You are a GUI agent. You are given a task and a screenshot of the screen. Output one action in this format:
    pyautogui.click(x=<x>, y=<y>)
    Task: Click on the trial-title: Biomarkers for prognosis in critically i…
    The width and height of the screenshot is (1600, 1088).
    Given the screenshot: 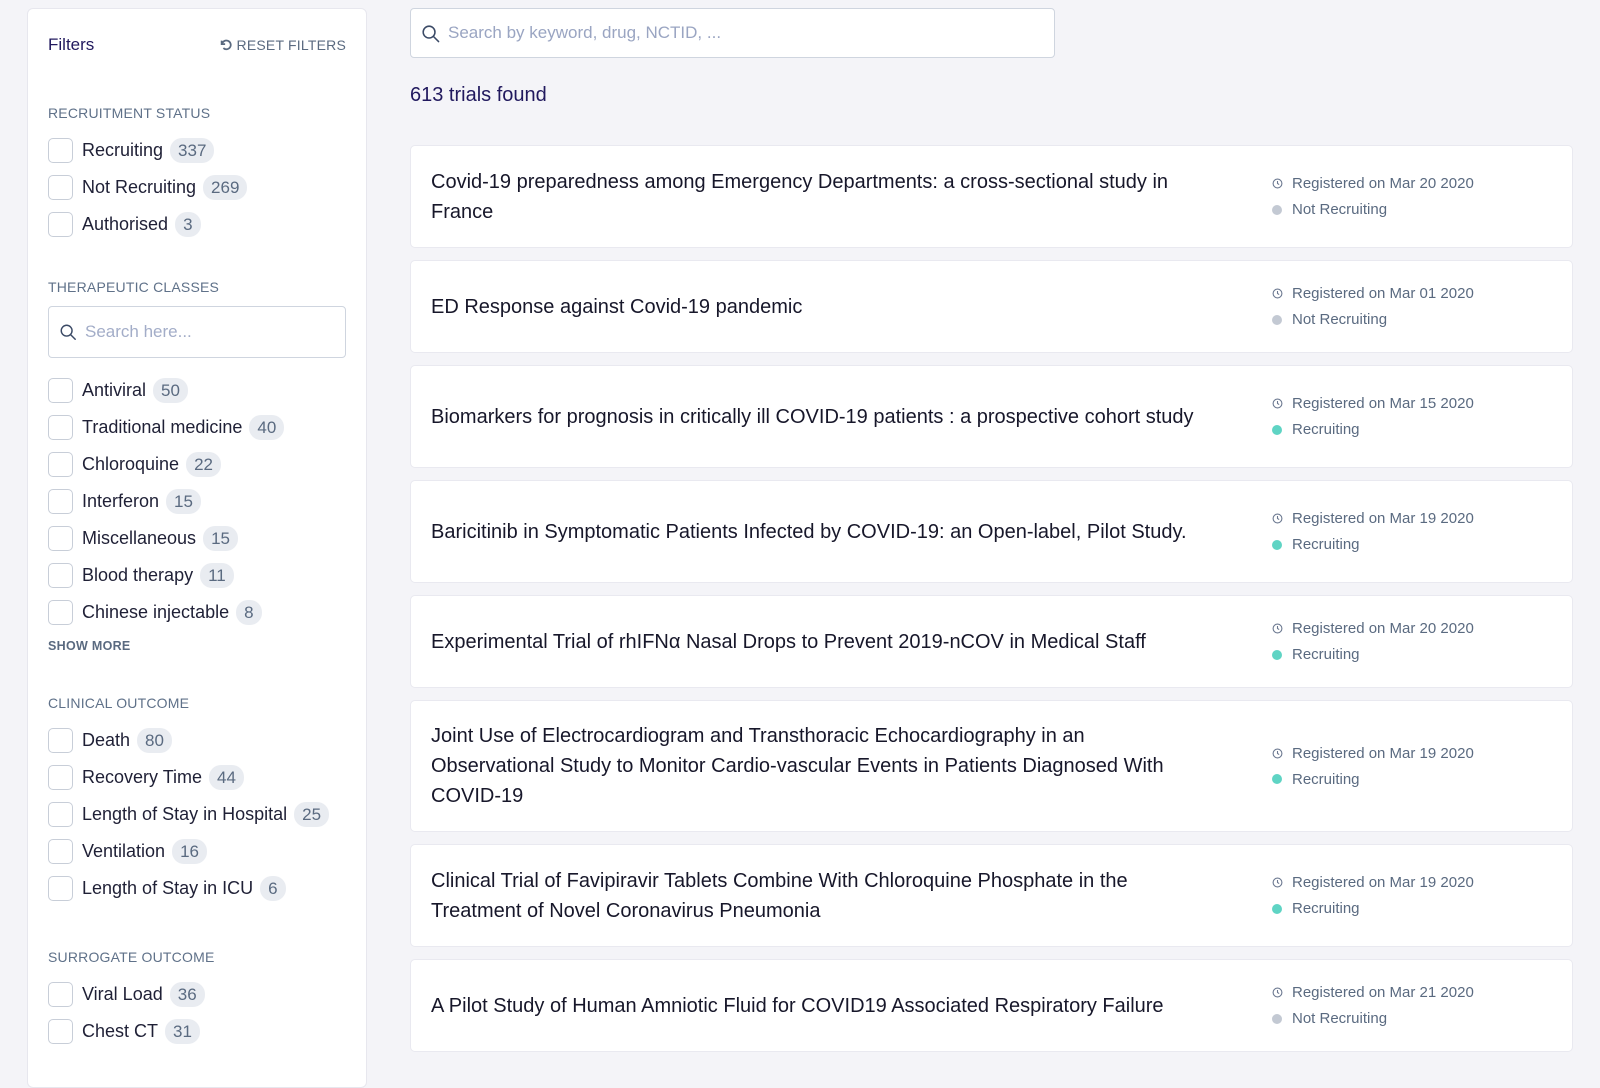 What is the action you would take?
    pyautogui.click(x=821, y=417)
    